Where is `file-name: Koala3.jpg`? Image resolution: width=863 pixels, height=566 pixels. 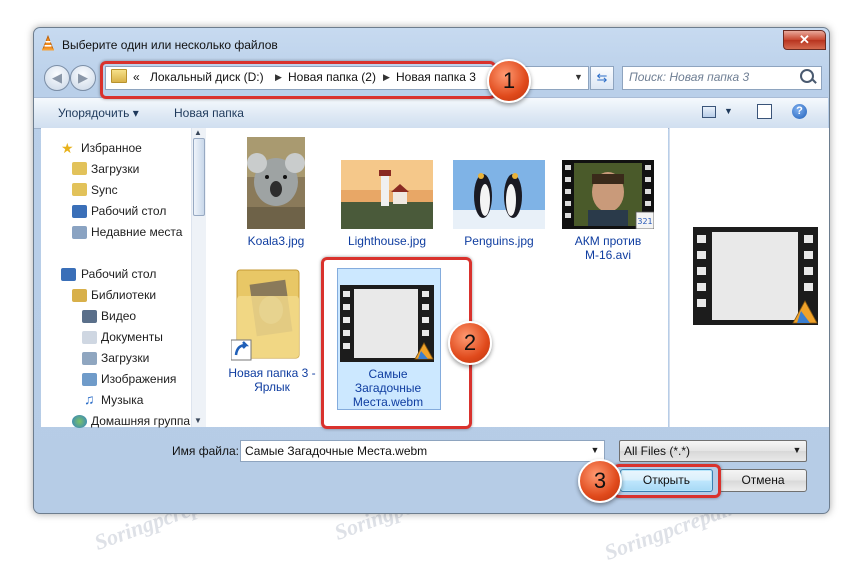
file-name: Koala3.jpg is located at coordinates (276, 241).